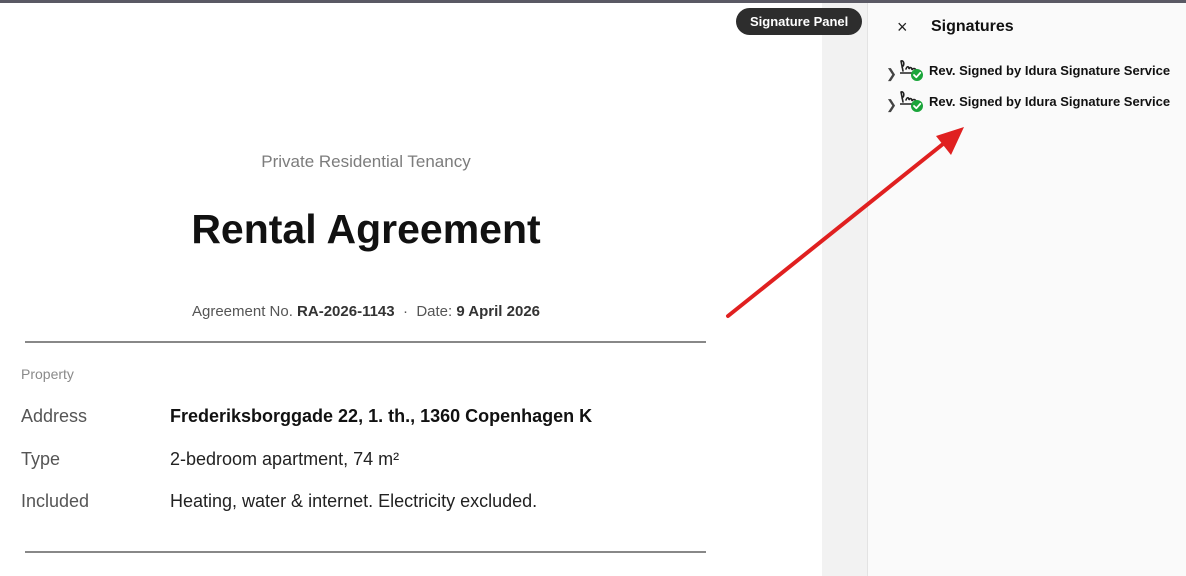 This screenshot has width=1186, height=576. I want to click on annotation-arrow, so click(845, 222).